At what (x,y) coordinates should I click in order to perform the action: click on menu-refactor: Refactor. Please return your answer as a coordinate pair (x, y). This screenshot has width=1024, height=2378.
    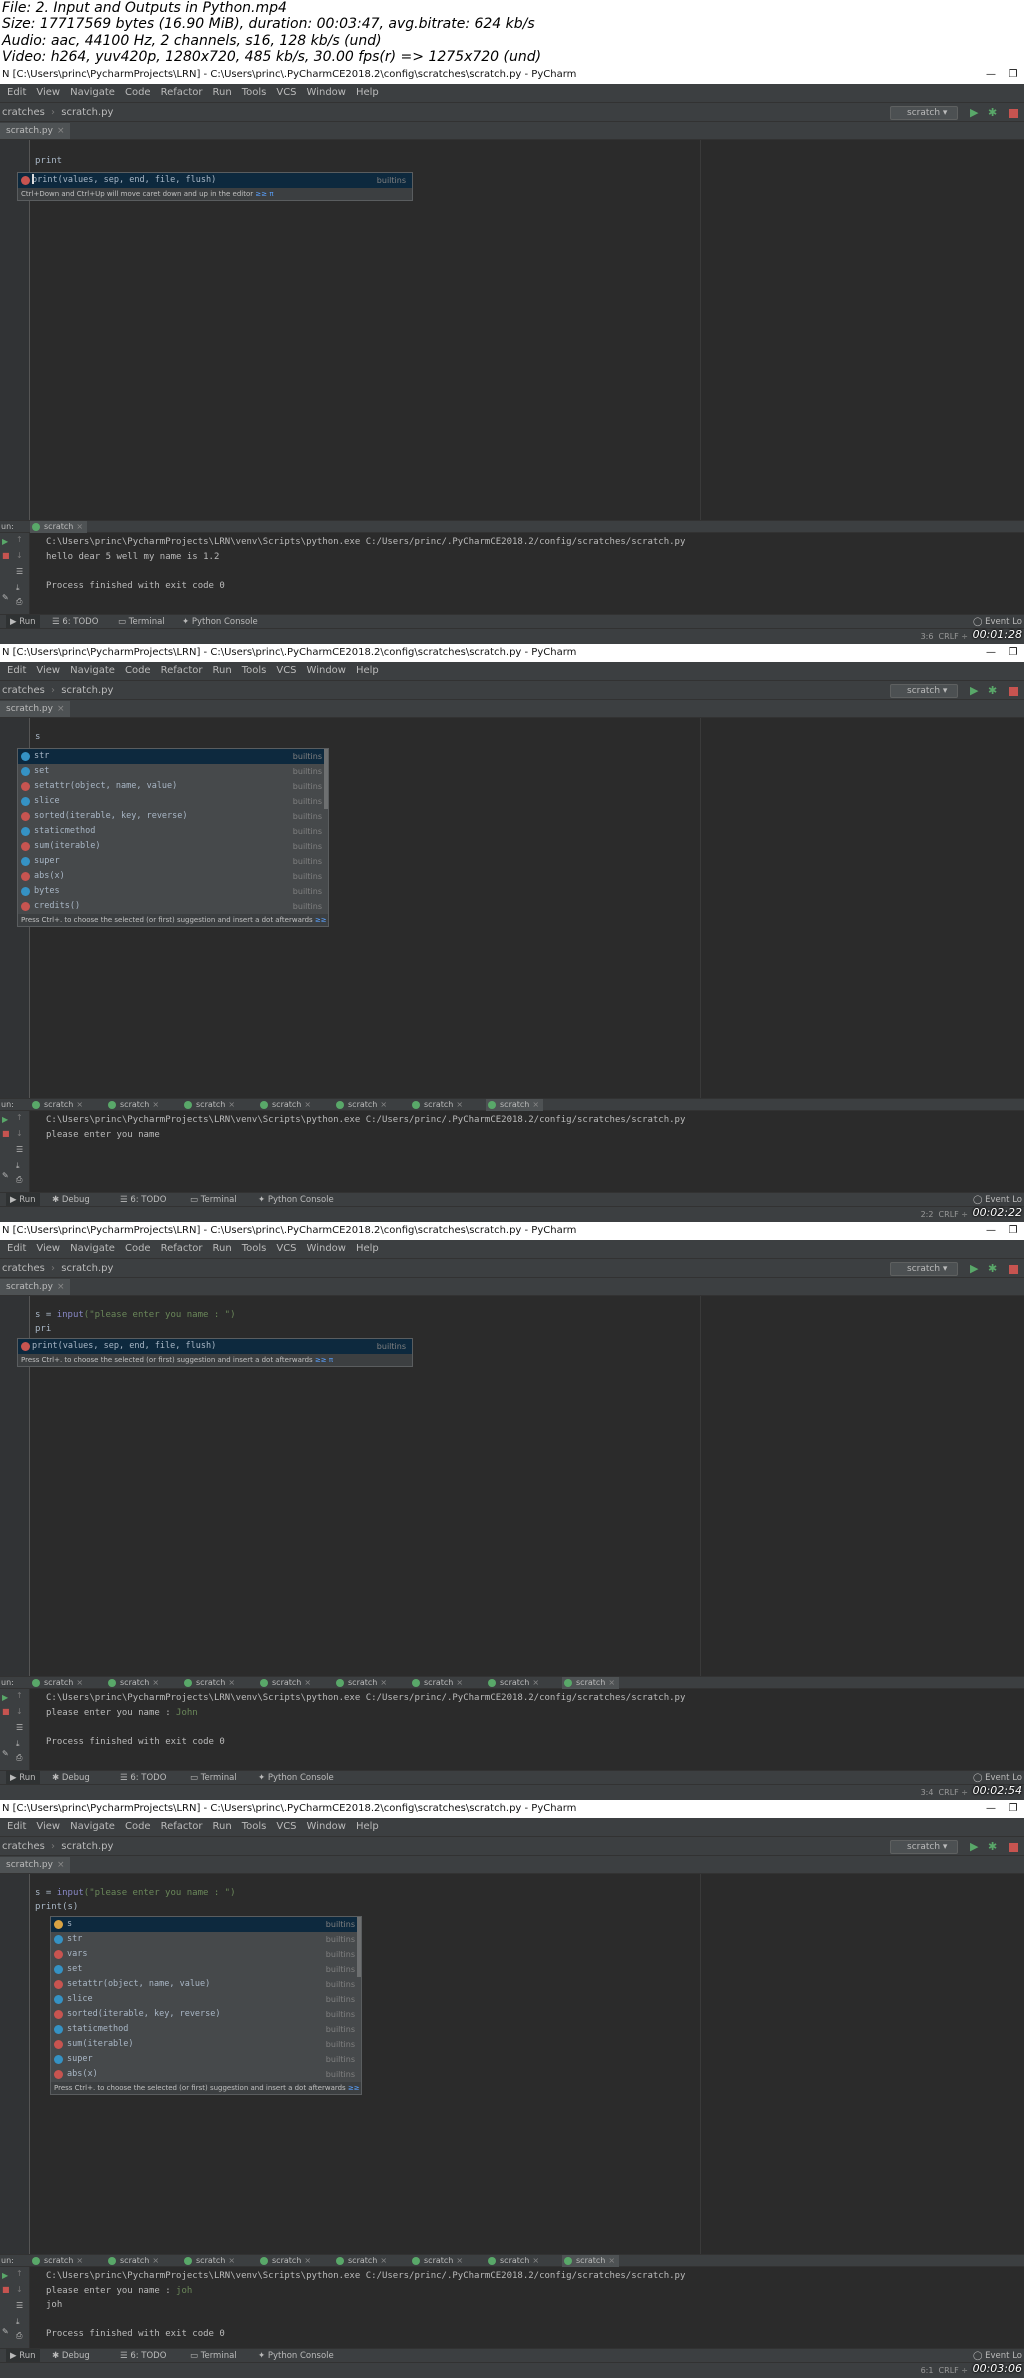
    Looking at the image, I should click on (182, 1827).